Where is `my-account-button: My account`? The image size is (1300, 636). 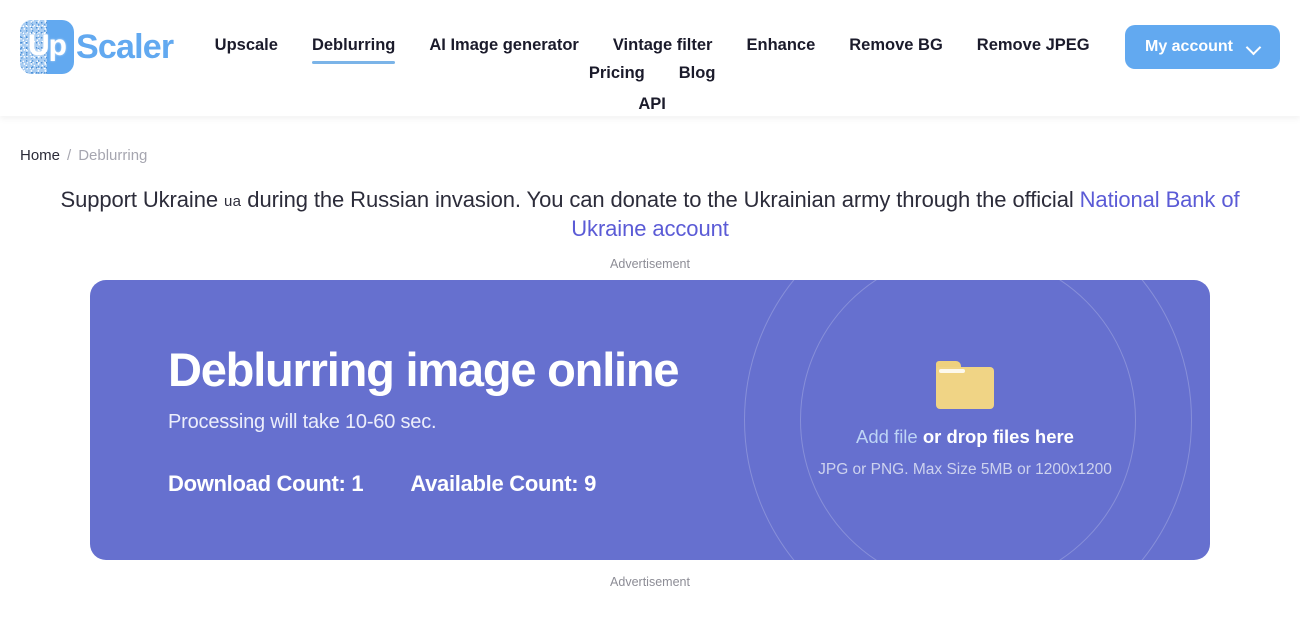
my-account-button: My account is located at coordinates (1202, 47).